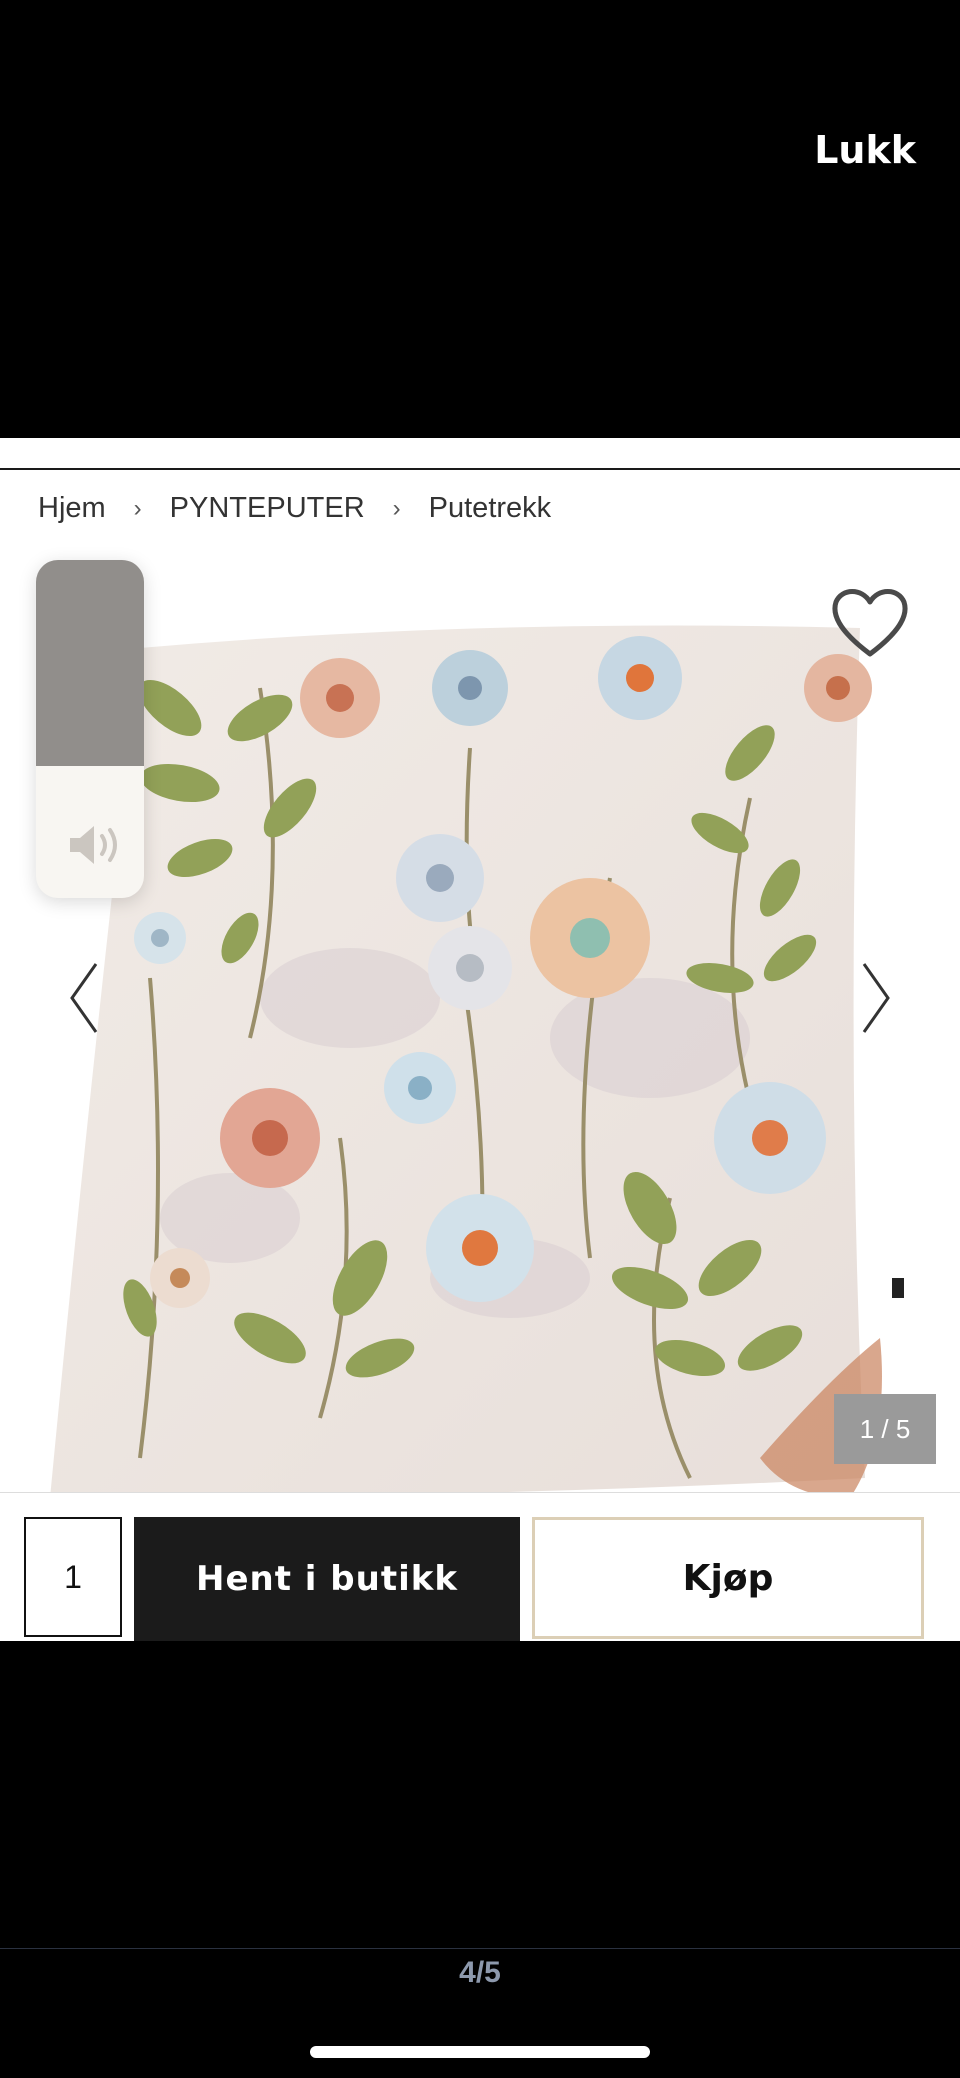 This screenshot has height=2078, width=960. Describe the element at coordinates (490, 508) in the screenshot. I see `breadcrumb-subcategory: Putetrekk` at that location.